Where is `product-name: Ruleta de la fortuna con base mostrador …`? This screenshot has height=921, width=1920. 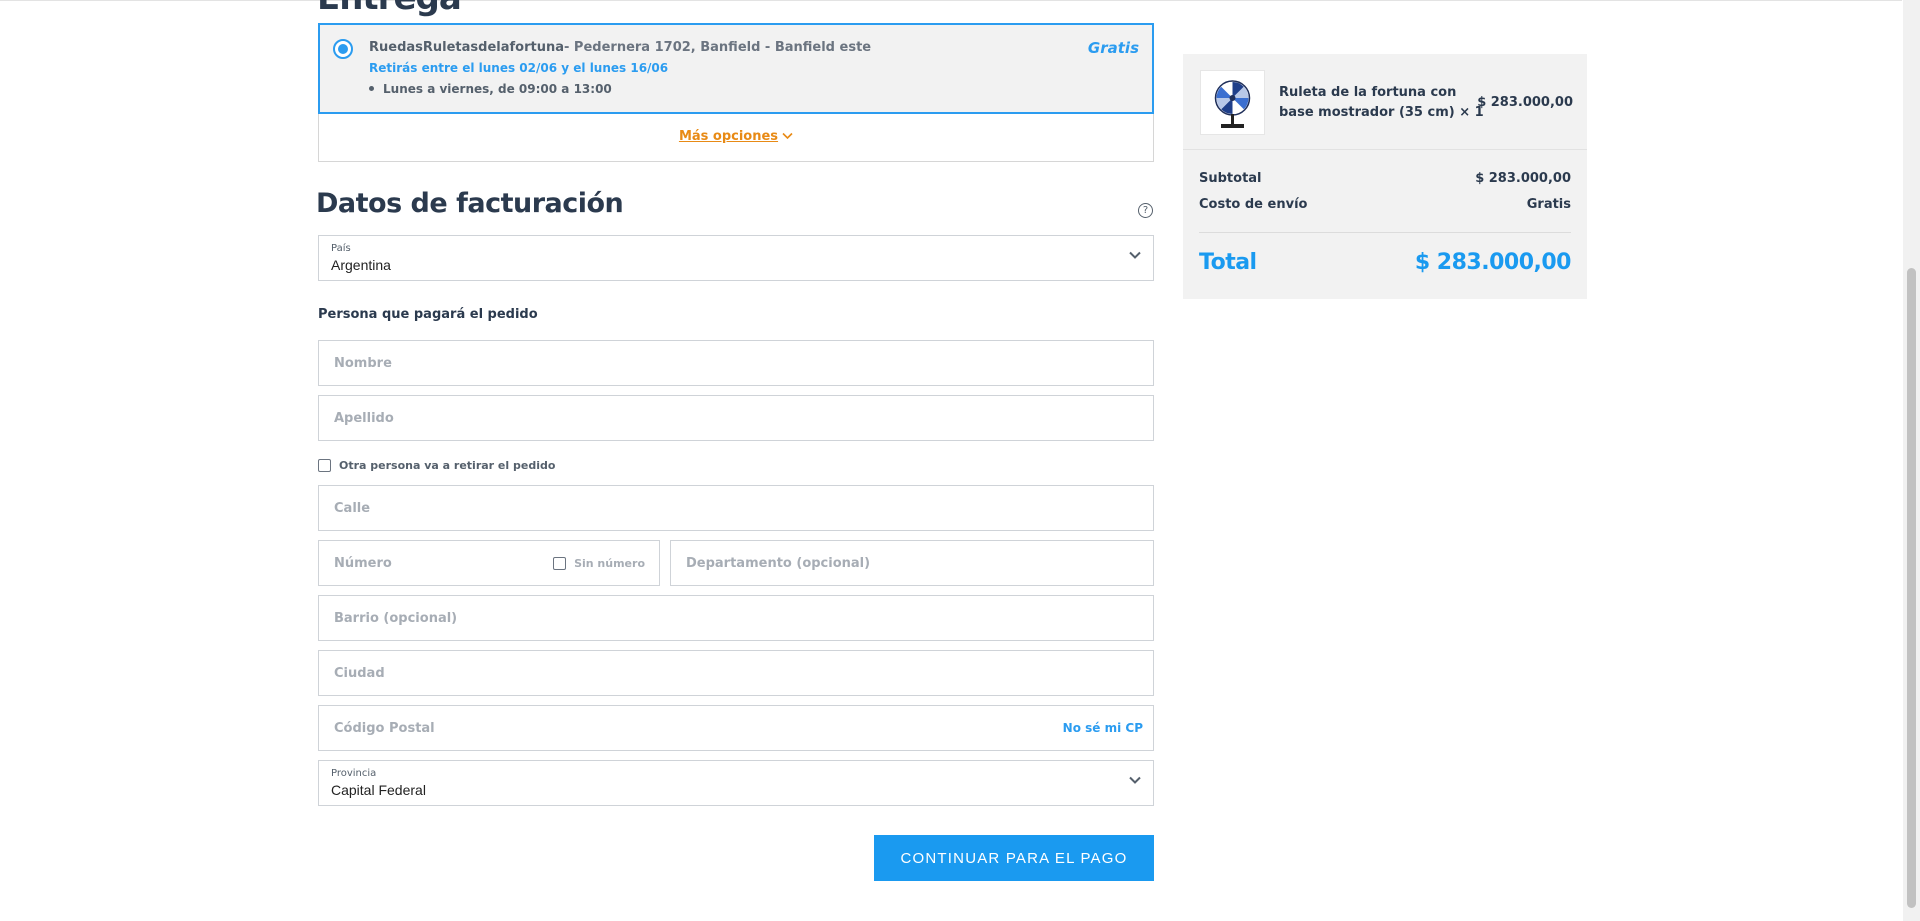
product-name: Ruleta de la fortuna con base mostrador … is located at coordinates (1381, 102).